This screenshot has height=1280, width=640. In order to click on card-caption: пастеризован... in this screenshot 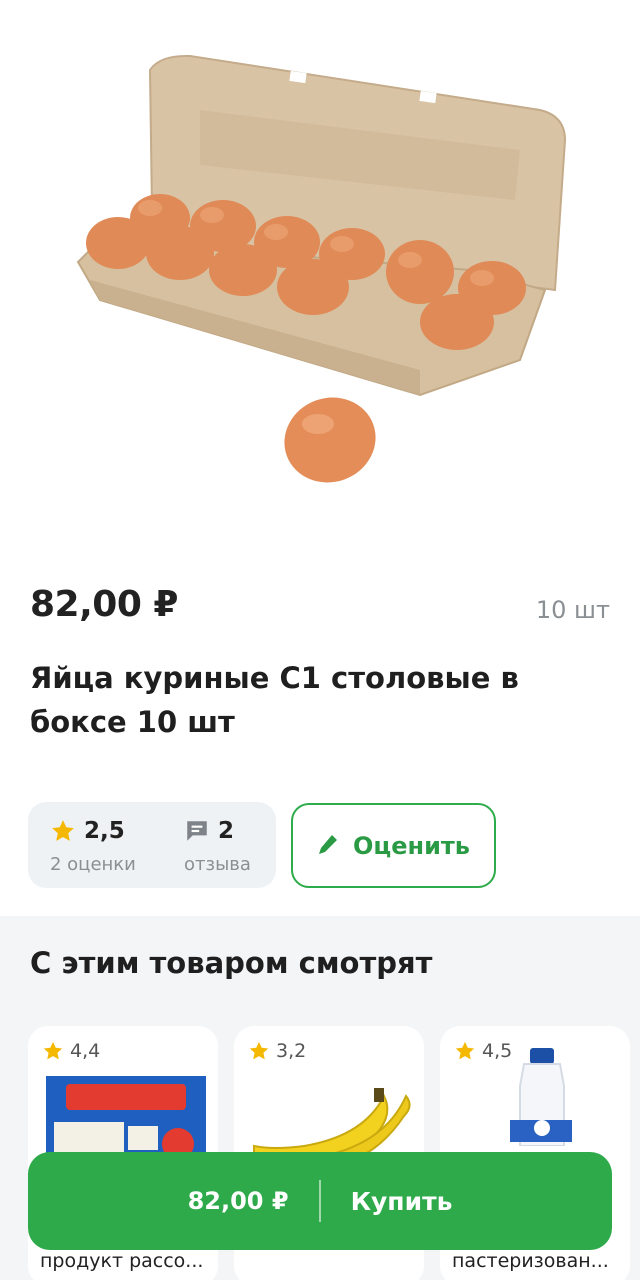, I will do `click(530, 1261)`.